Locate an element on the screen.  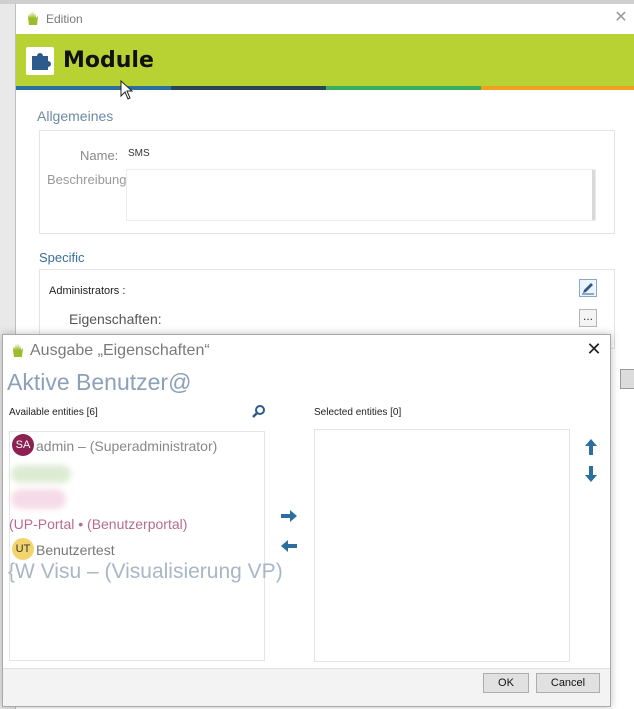
list-item: (UP-Portal • (Benutzerportal) is located at coordinates (98, 524).